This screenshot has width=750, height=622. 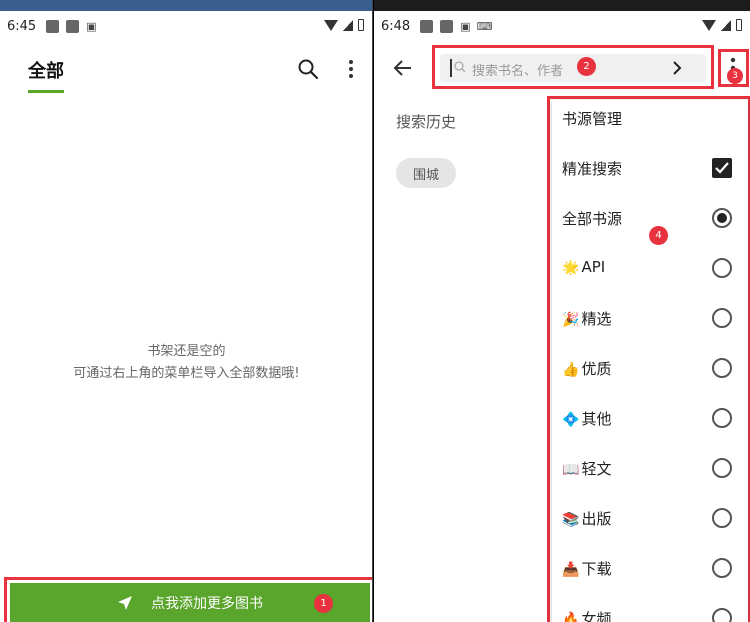 What do you see at coordinates (650, 575) in the screenshot?
I see `menu-item-group: 📥 下载` at bounding box center [650, 575].